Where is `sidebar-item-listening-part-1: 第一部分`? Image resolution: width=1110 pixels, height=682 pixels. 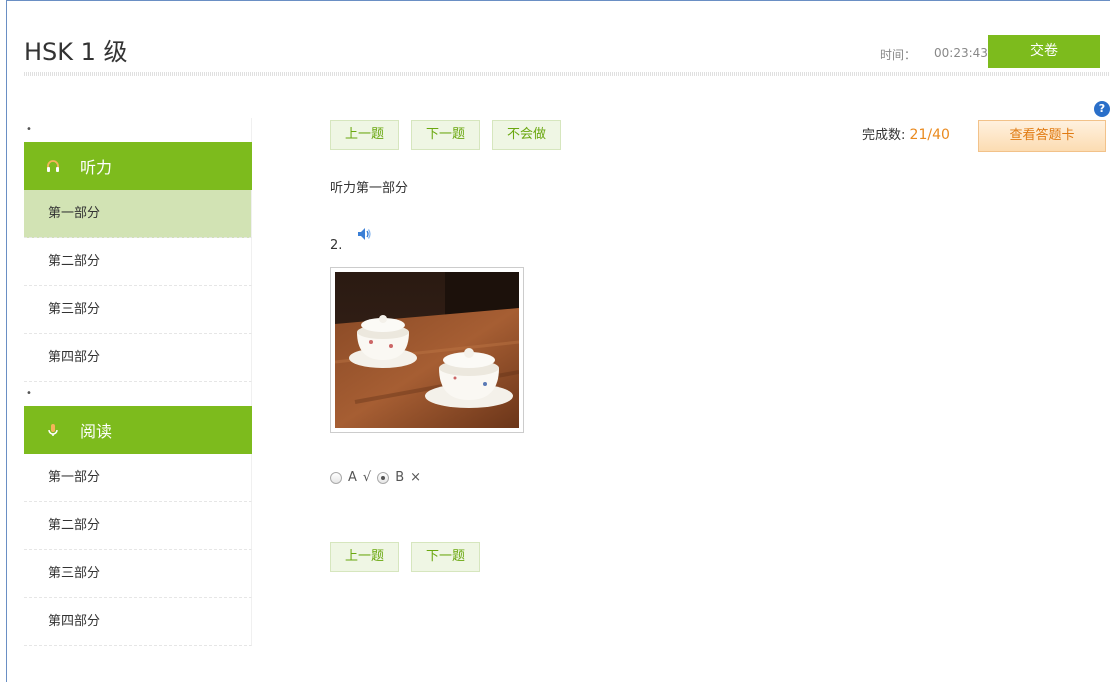 sidebar-item-listening-part-1: 第一部分 is located at coordinates (138, 214).